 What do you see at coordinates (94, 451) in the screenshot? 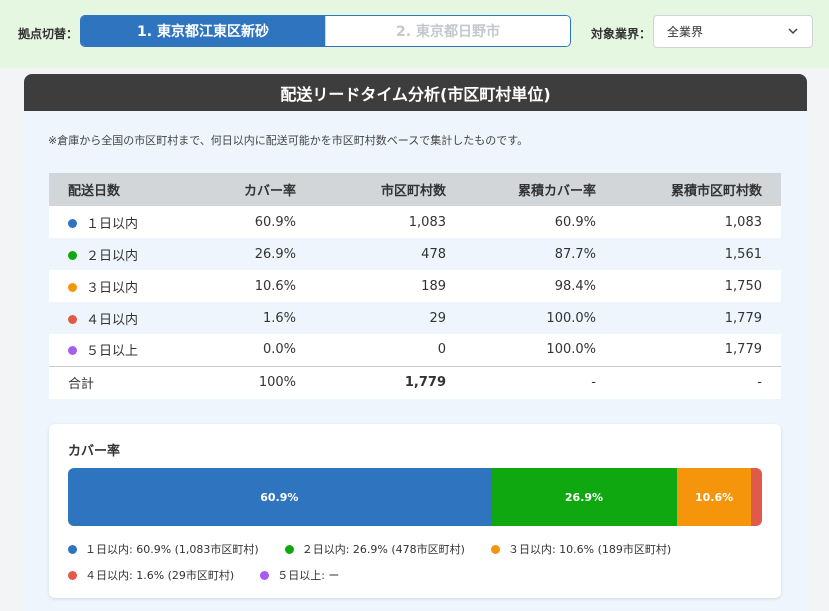
I see `coverage-chart-title: カバー率` at bounding box center [94, 451].